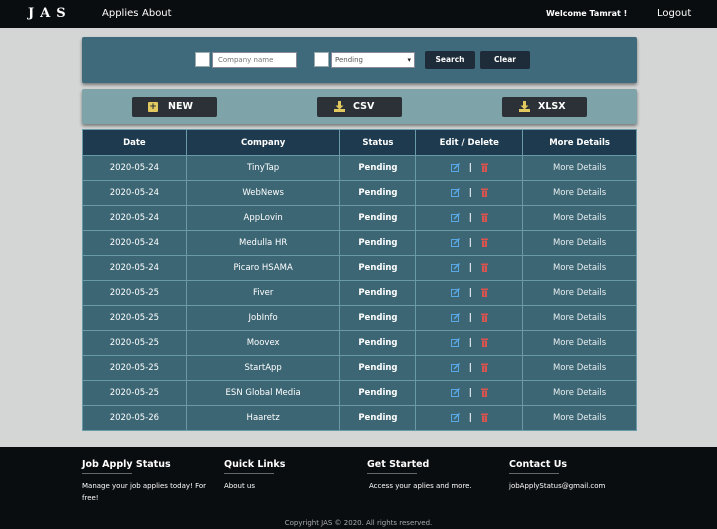 Image resolution: width=717 pixels, height=529 pixels. Describe the element at coordinates (134, 268) in the screenshot. I see `cell-date: 2020-05-24` at that location.